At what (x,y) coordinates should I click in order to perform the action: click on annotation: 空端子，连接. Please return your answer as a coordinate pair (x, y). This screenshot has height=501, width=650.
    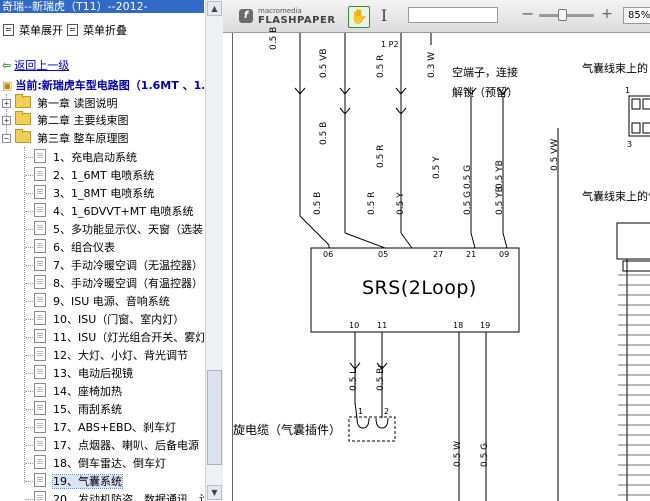
    Looking at the image, I should click on (485, 72).